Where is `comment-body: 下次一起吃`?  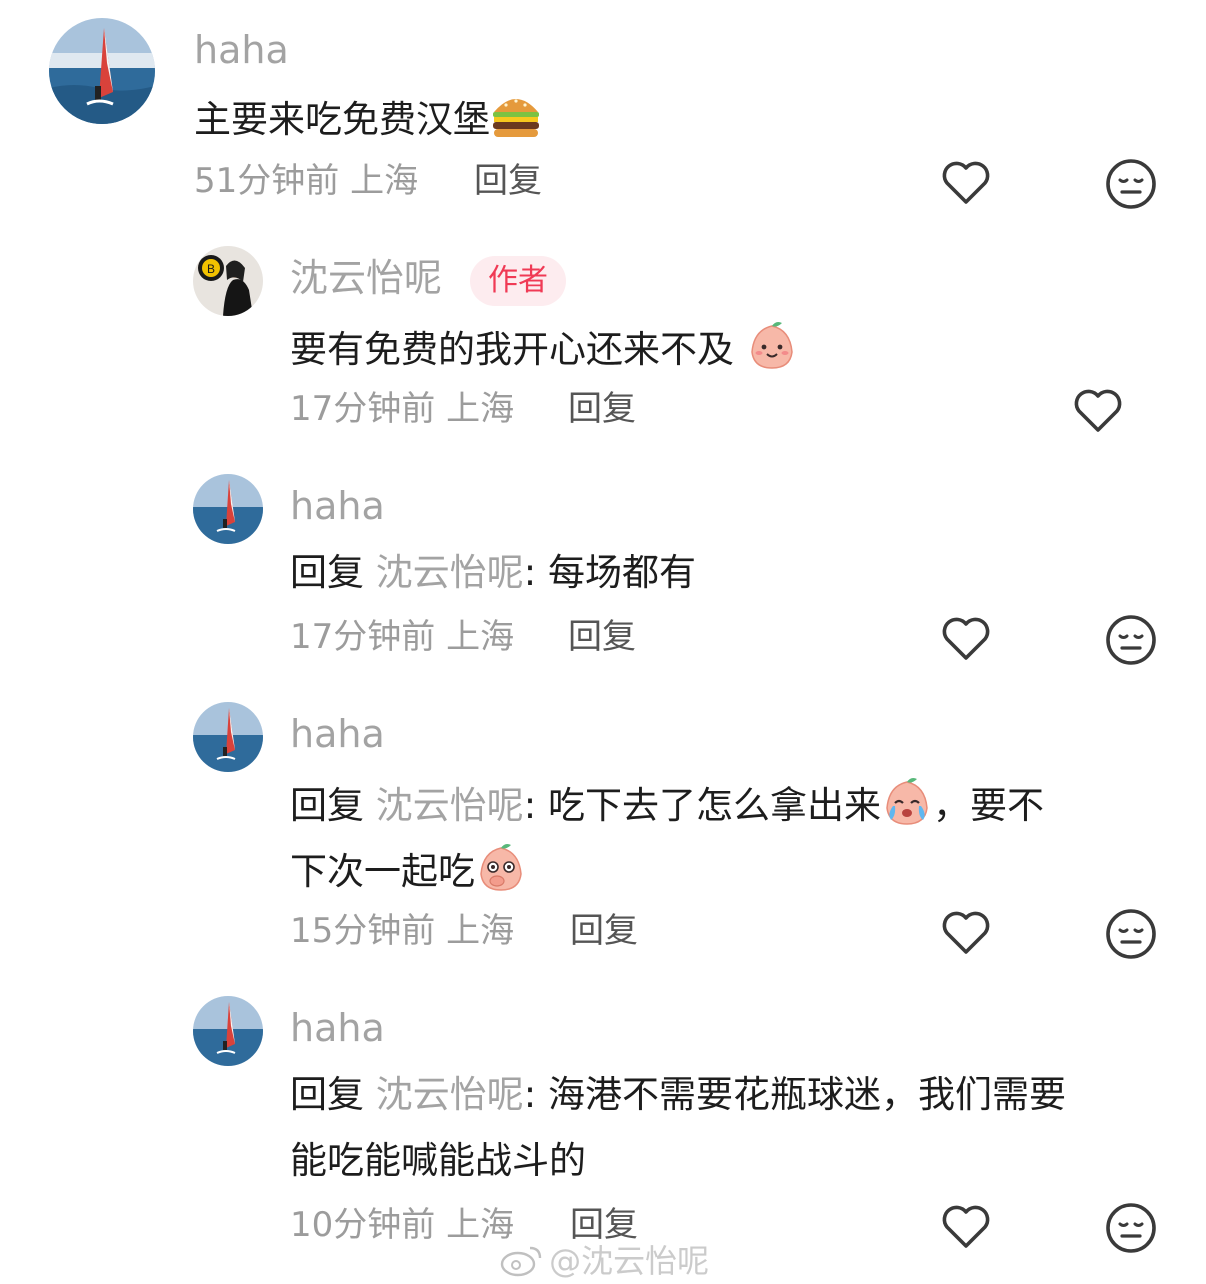 comment-body: 下次一起吃 is located at coordinates (382, 871).